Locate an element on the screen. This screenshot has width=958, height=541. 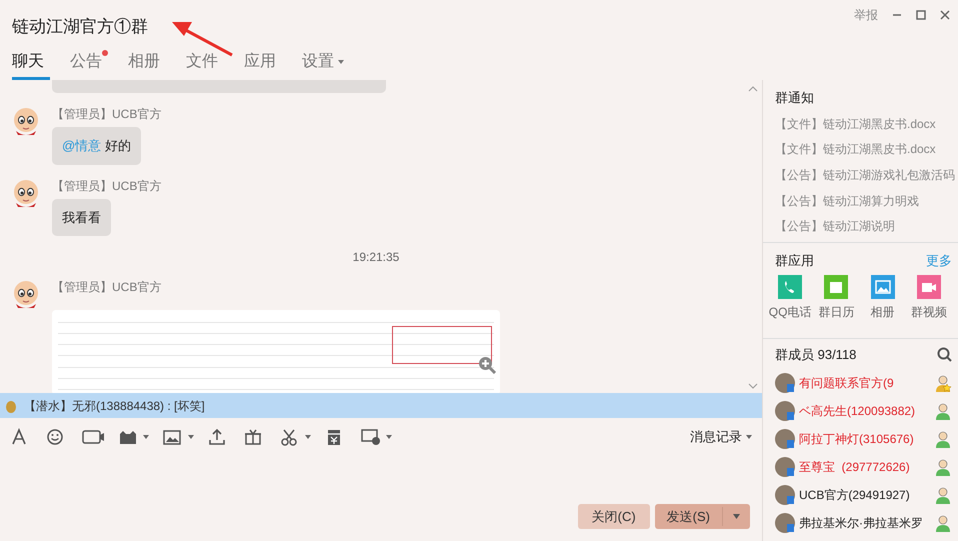
report-link: 举报 is located at coordinates (866, 15).